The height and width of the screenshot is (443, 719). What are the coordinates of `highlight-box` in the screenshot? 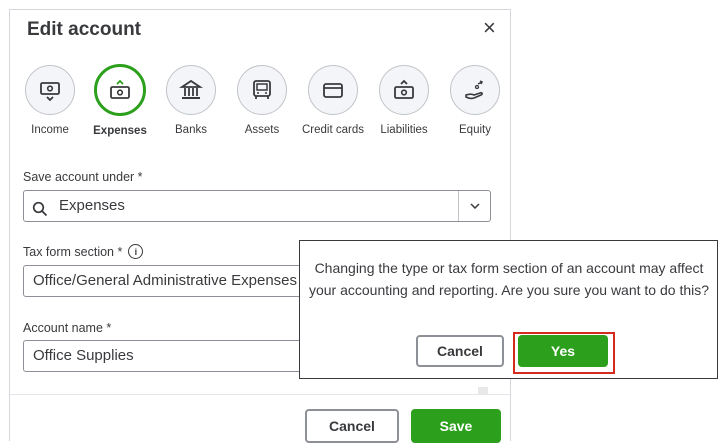 It's located at (564, 353).